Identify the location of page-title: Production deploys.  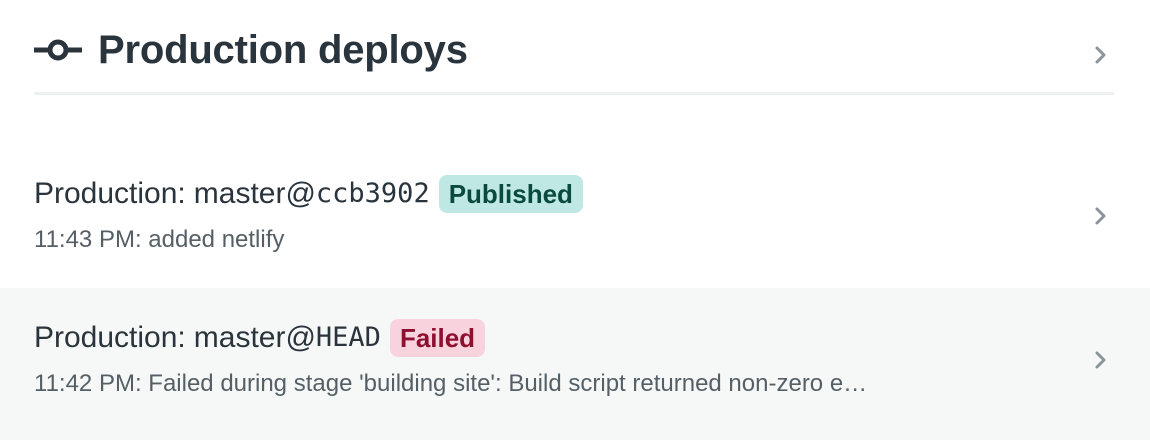
(283, 50).